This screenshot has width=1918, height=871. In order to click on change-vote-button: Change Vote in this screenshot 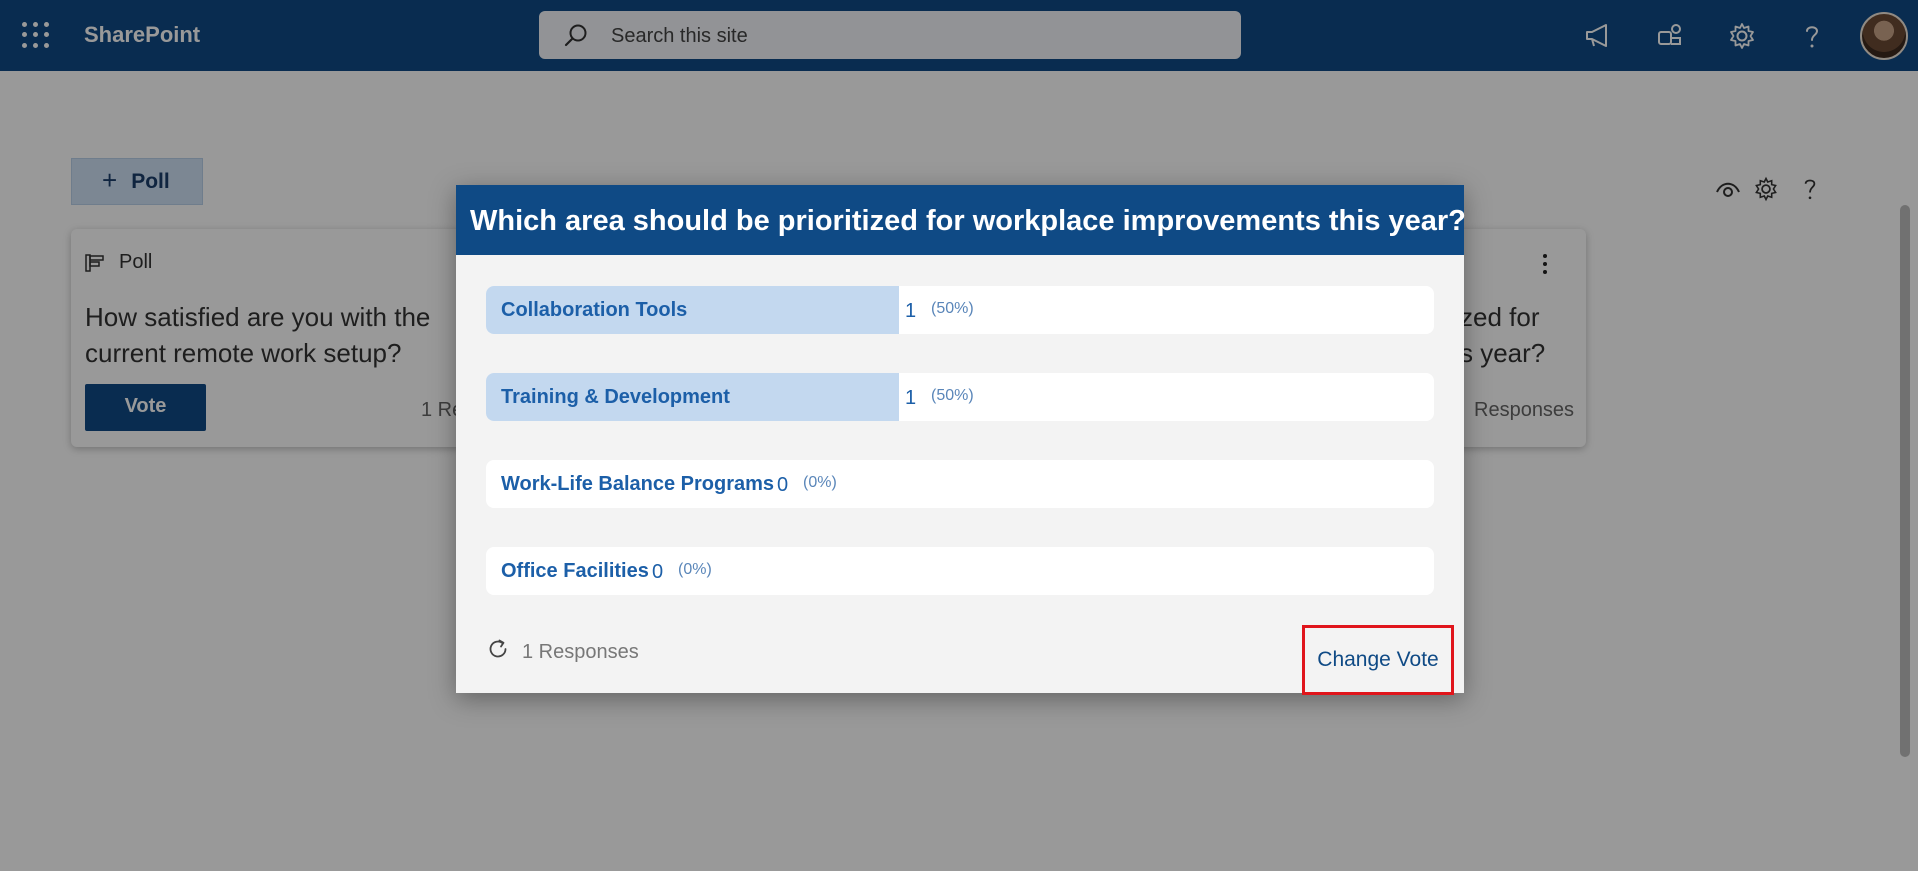, I will do `click(1378, 660)`.